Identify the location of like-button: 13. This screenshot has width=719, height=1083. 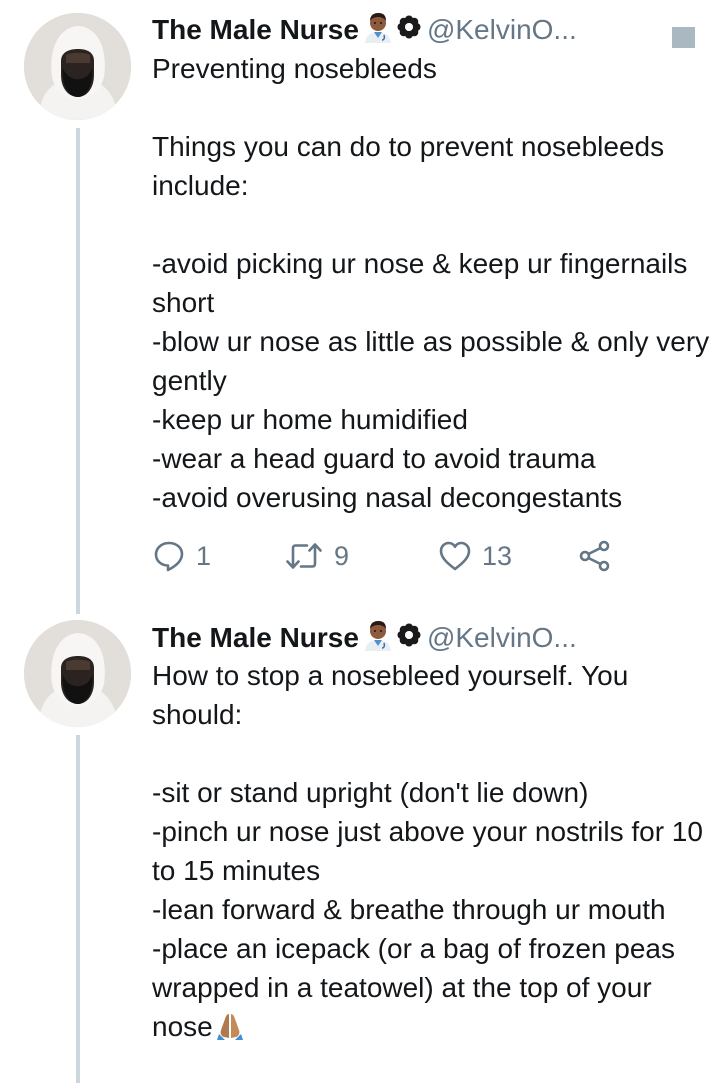
(475, 556).